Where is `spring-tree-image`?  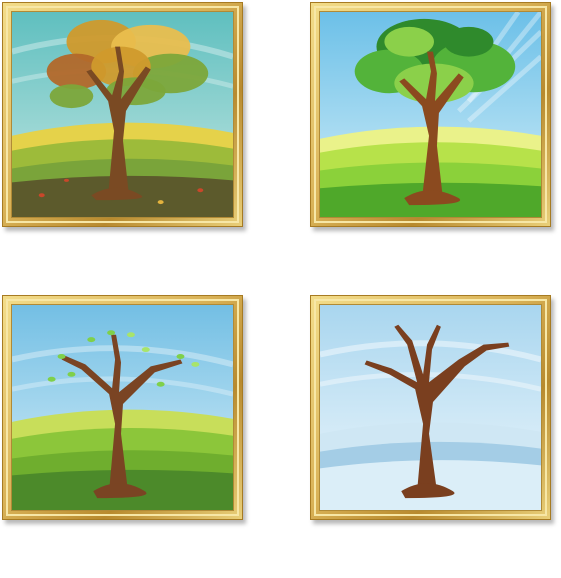
spring-tree-image is located at coordinates (122, 407).